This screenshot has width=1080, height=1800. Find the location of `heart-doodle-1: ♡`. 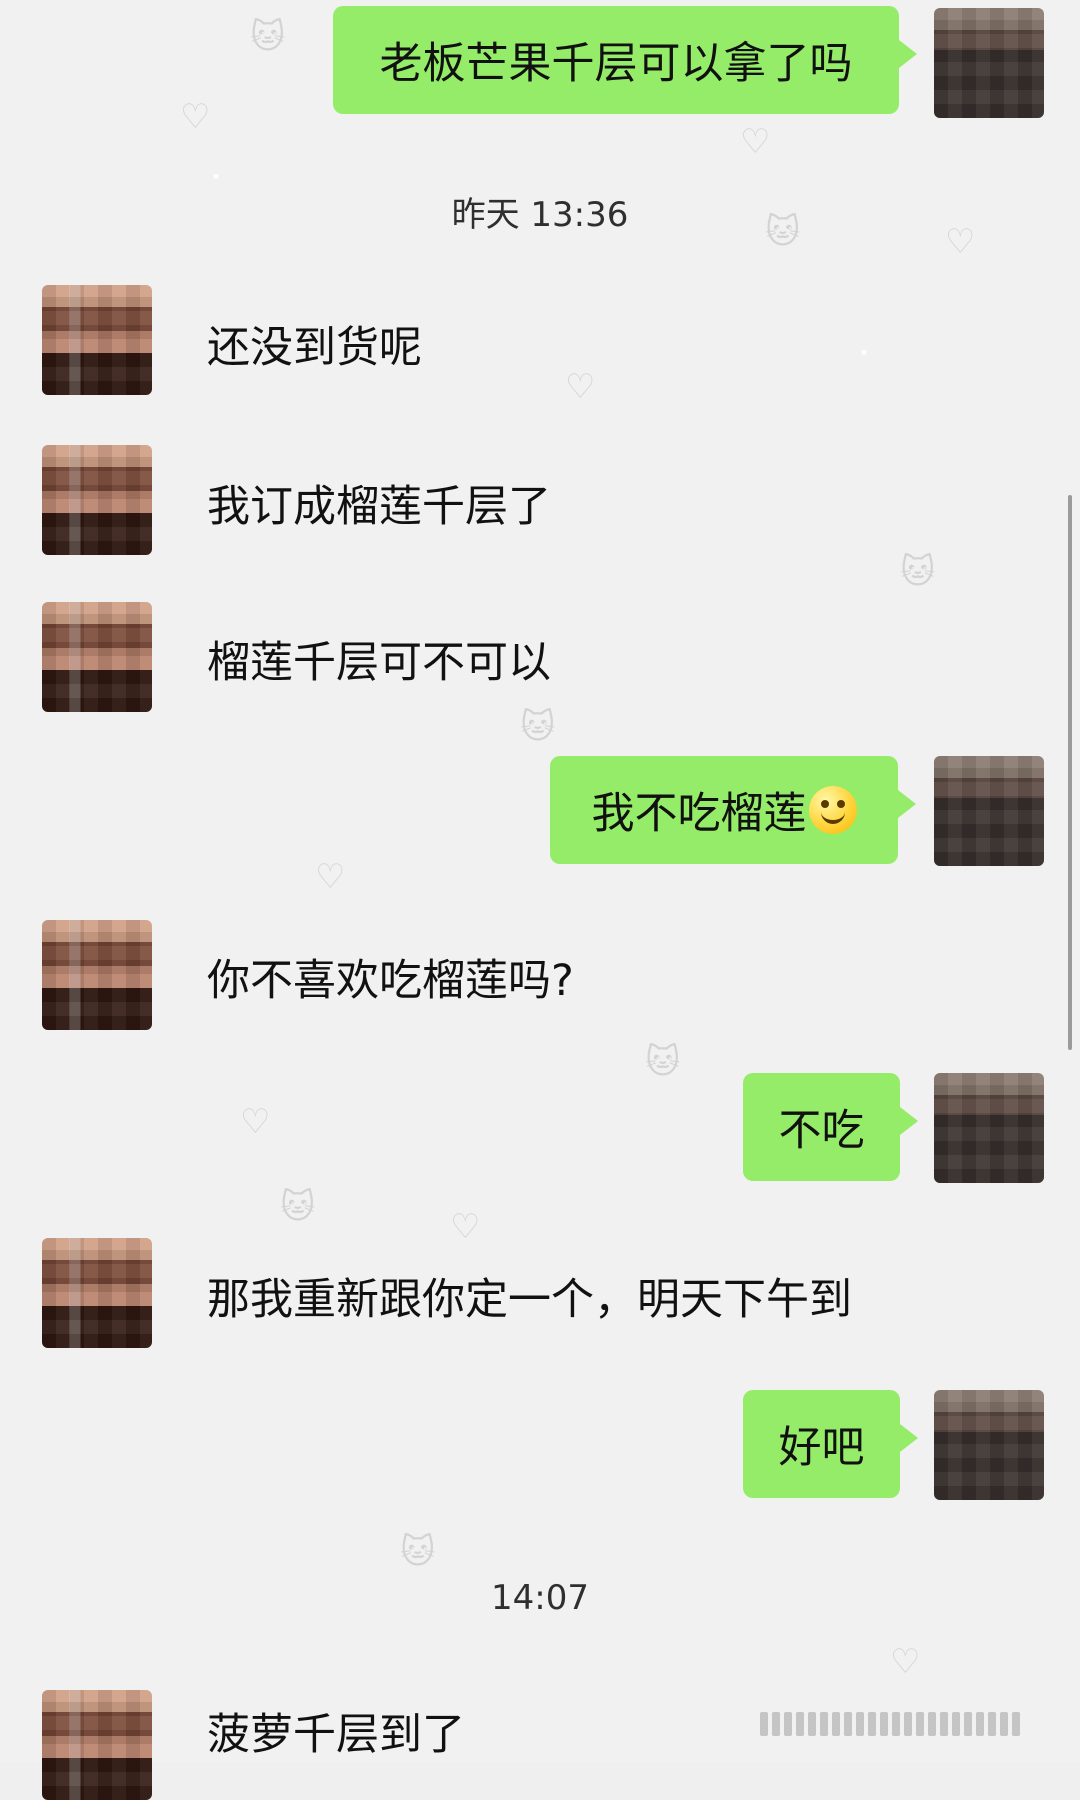

heart-doodle-1: ♡ is located at coordinates (195, 117).